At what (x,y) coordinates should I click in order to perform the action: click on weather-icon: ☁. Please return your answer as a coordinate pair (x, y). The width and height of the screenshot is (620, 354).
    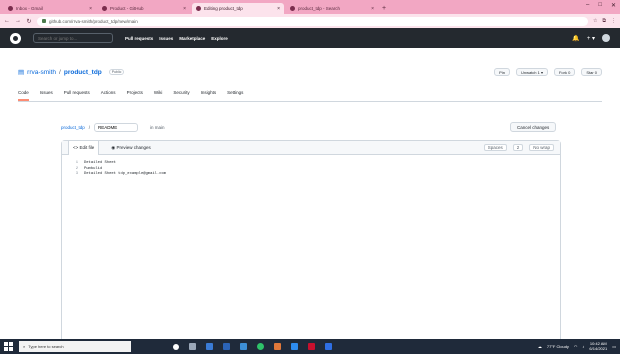
    Looking at the image, I should click on (540, 346).